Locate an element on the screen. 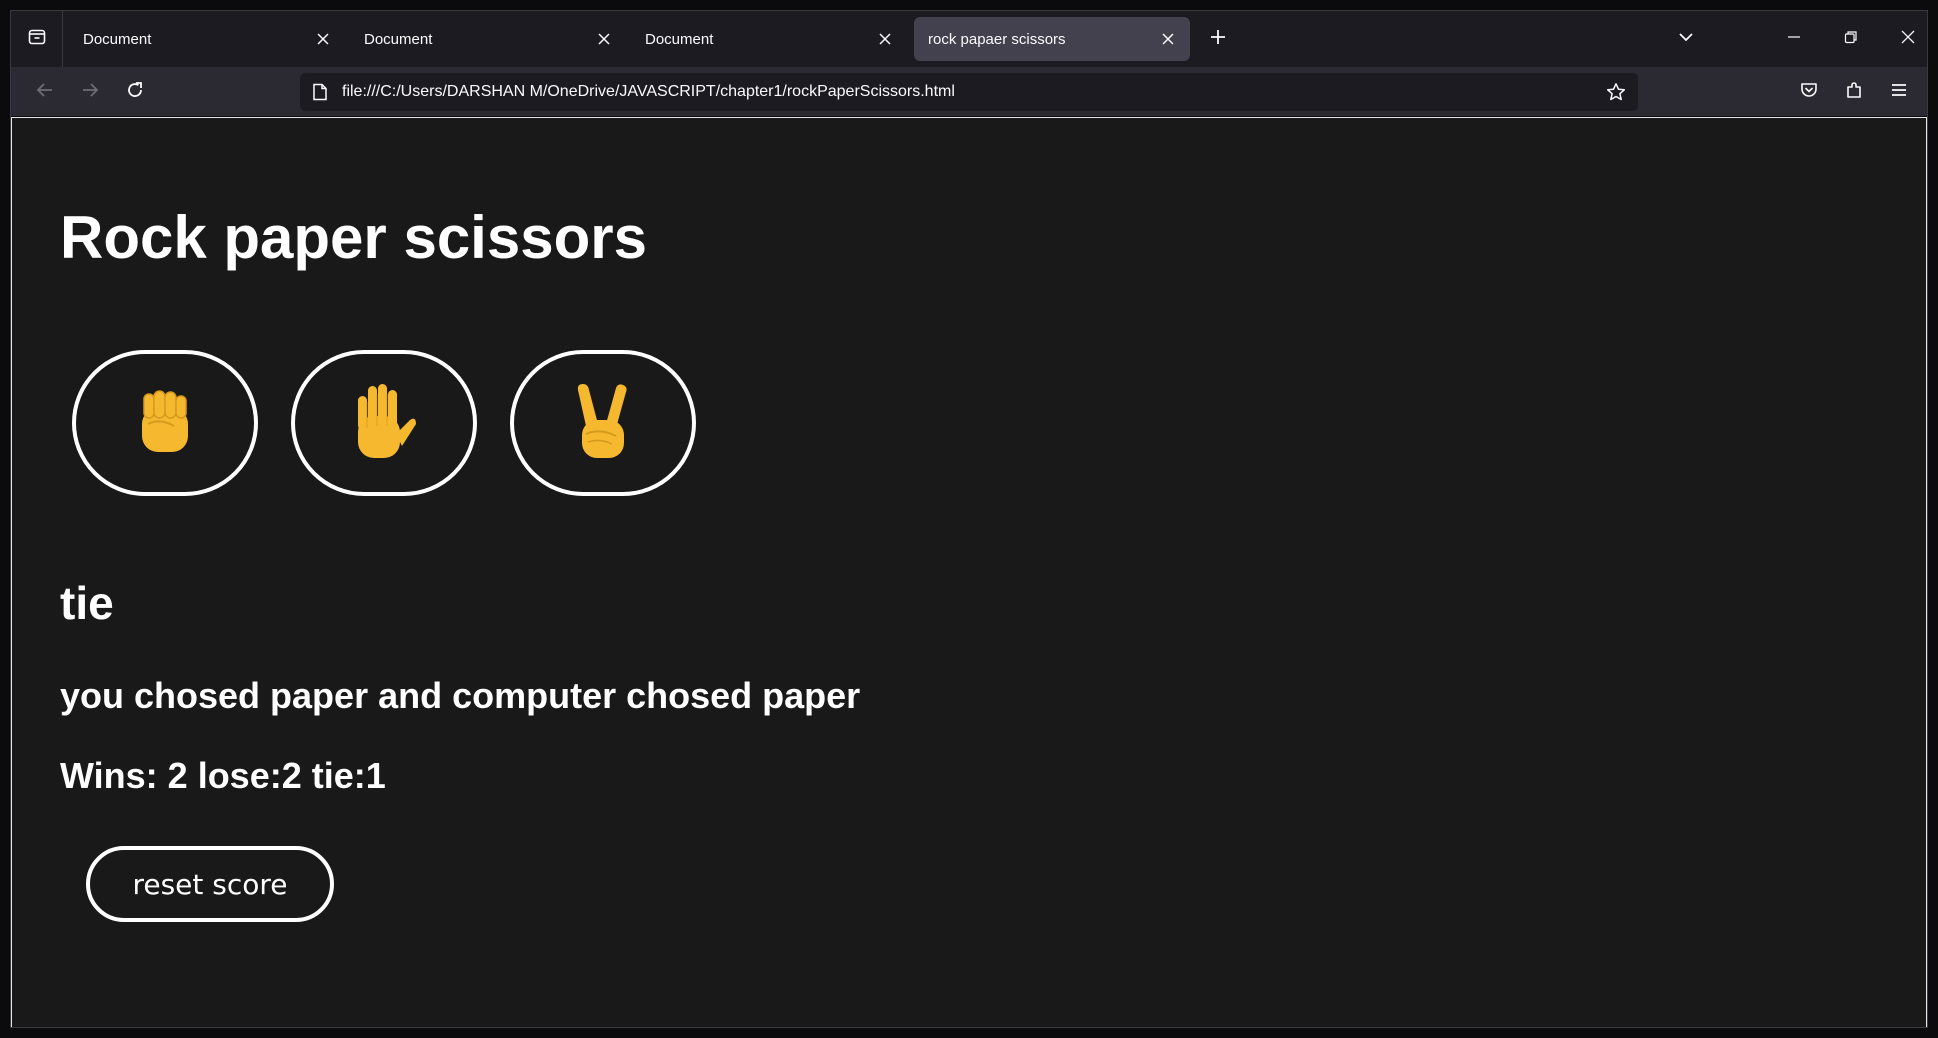 The width and height of the screenshot is (1938, 1038). new-tab-icon is located at coordinates (1218, 39).